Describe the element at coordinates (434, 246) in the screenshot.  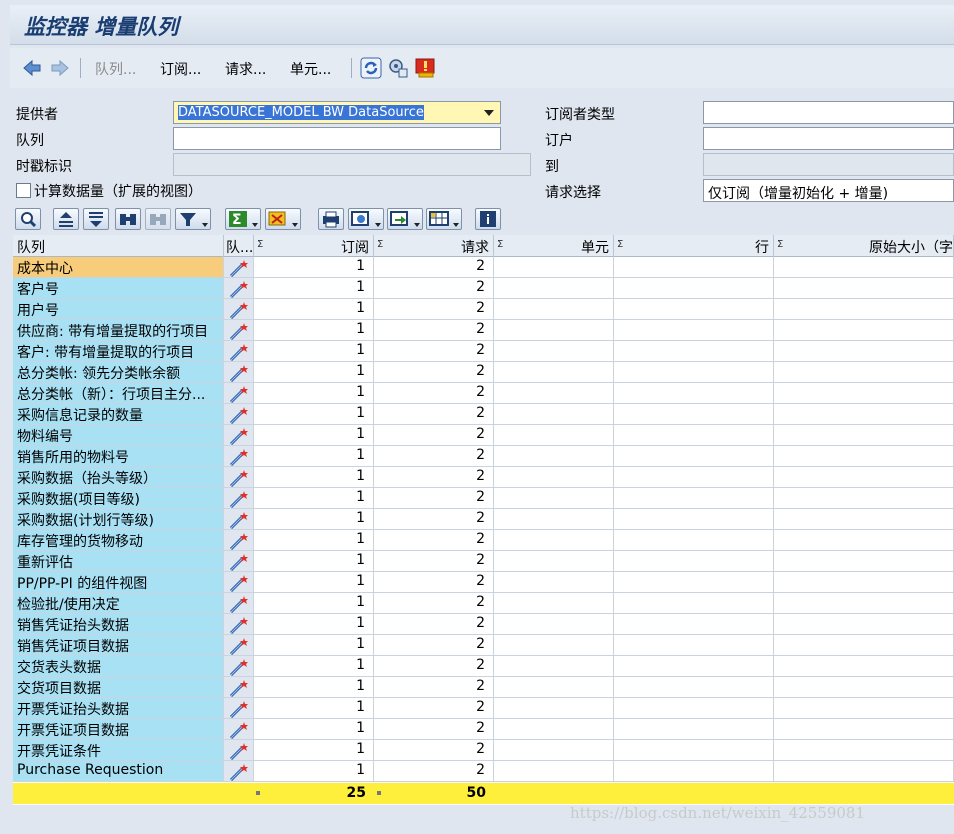
I see `column-header-requests: Σ 请求` at that location.